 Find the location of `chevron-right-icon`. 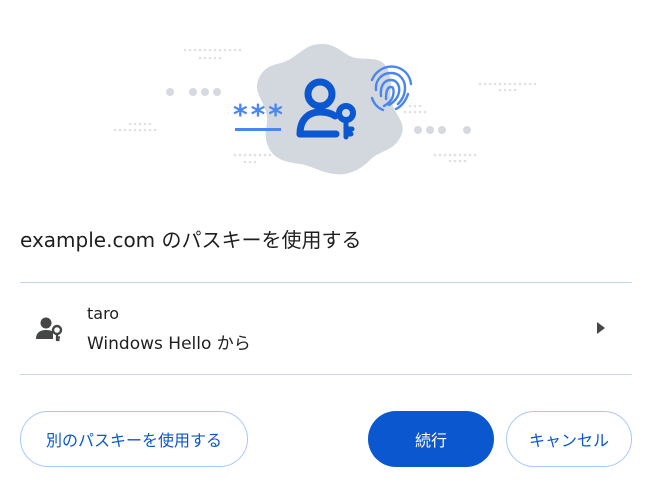

chevron-right-icon is located at coordinates (601, 328).